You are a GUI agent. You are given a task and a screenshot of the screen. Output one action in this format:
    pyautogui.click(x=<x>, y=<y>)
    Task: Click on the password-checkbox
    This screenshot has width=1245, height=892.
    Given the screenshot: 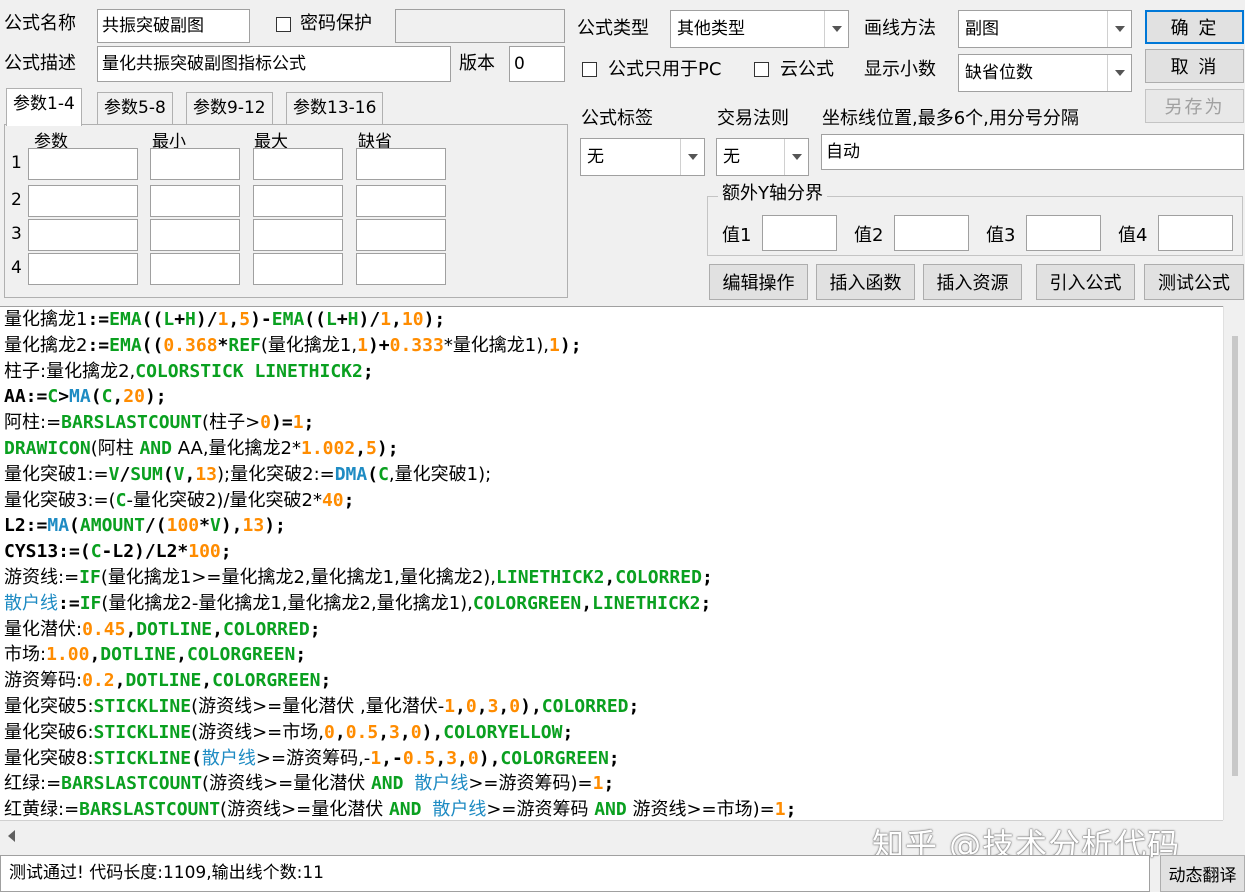 What is the action you would take?
    pyautogui.click(x=283, y=24)
    